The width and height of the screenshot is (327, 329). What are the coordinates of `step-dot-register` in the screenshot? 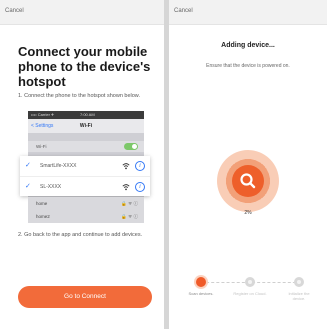 It's located at (250, 282).